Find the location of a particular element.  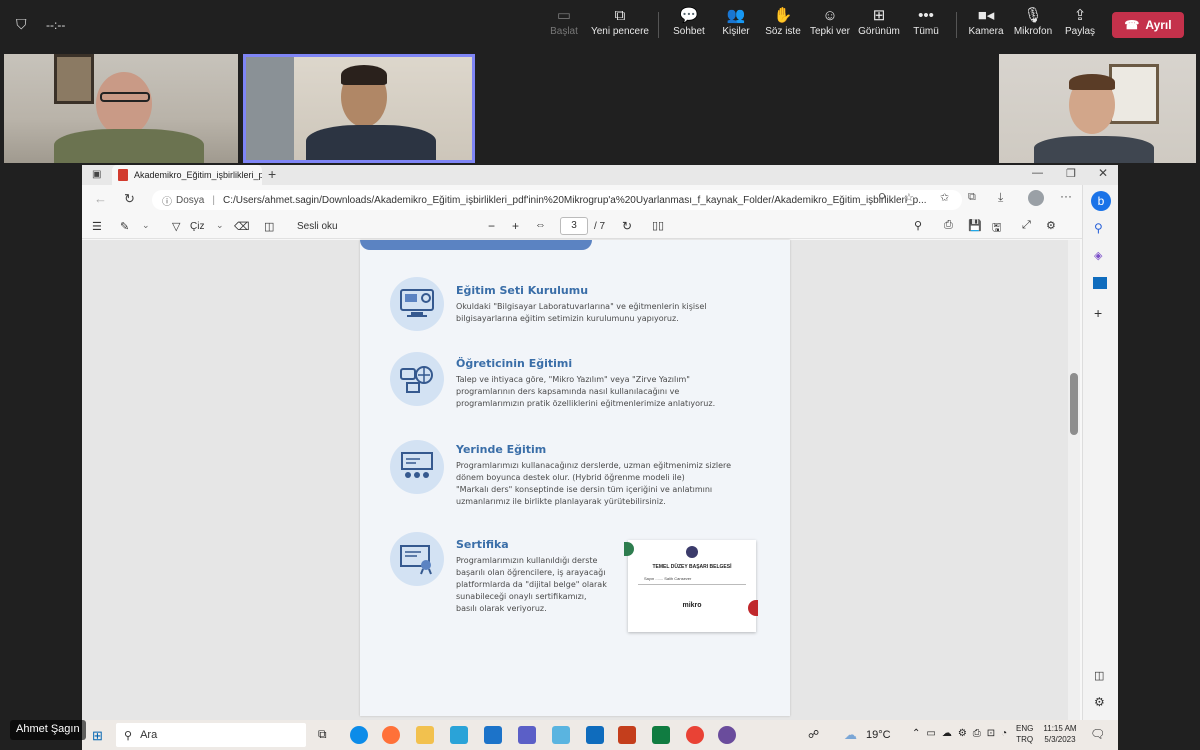

bing-icon: b is located at coordinates (1101, 201).